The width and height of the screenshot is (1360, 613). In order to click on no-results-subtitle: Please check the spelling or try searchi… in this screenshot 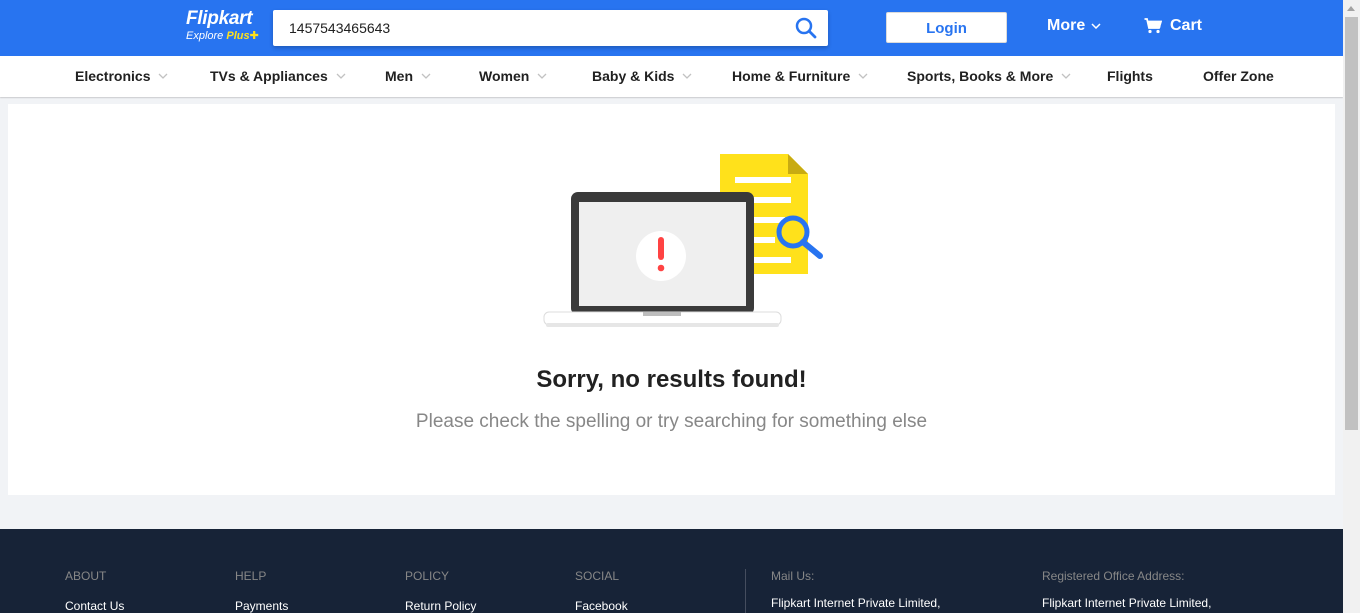, I will do `click(671, 421)`.